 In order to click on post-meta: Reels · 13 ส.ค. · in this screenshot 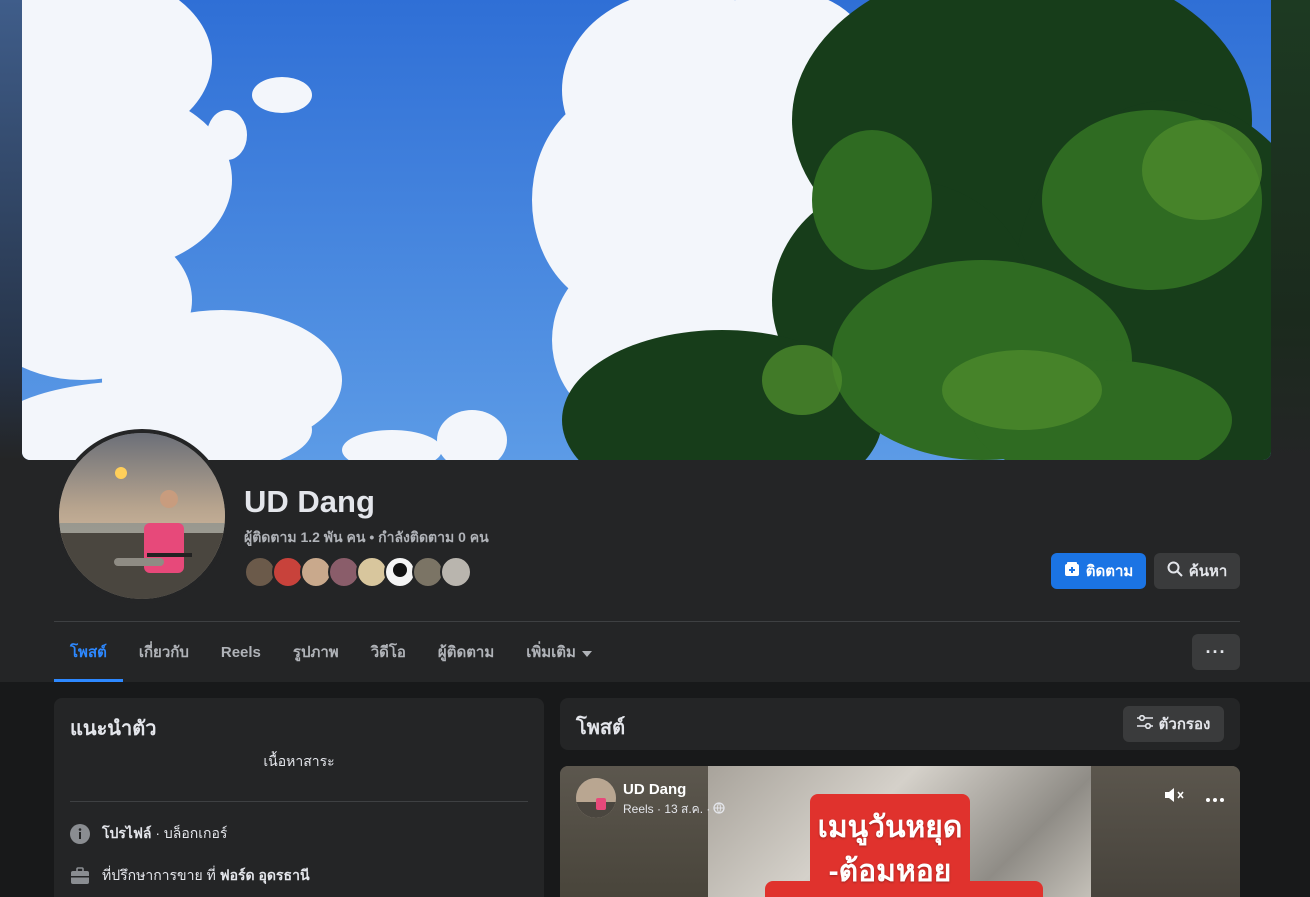, I will do `click(674, 809)`.